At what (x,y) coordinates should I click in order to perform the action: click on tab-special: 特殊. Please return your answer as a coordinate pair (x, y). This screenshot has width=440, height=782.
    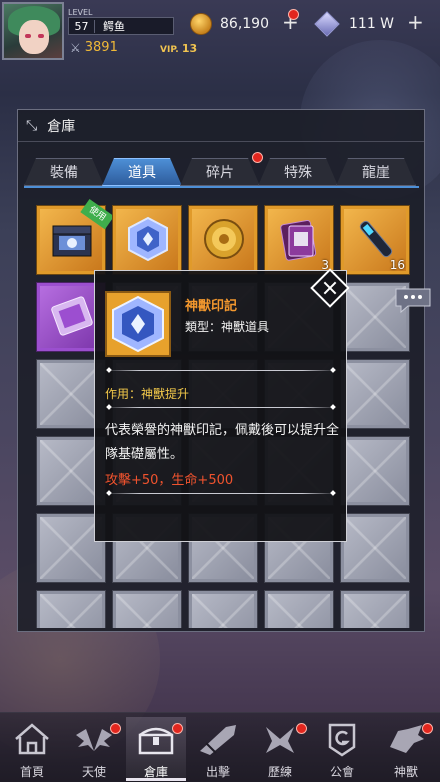
    Looking at the image, I should click on (298, 172).